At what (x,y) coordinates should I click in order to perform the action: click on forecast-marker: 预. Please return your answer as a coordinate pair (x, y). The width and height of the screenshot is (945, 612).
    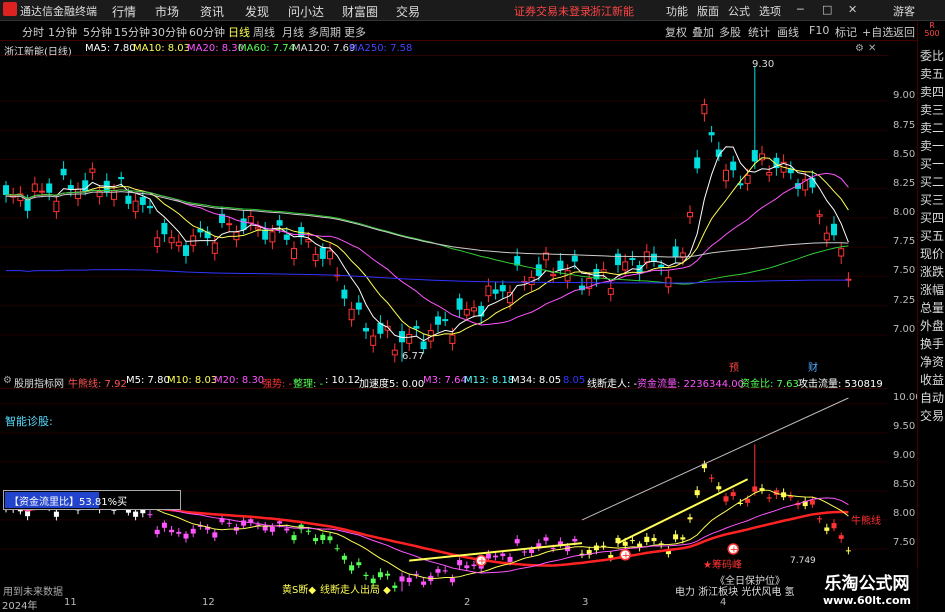
    Looking at the image, I should click on (734, 366).